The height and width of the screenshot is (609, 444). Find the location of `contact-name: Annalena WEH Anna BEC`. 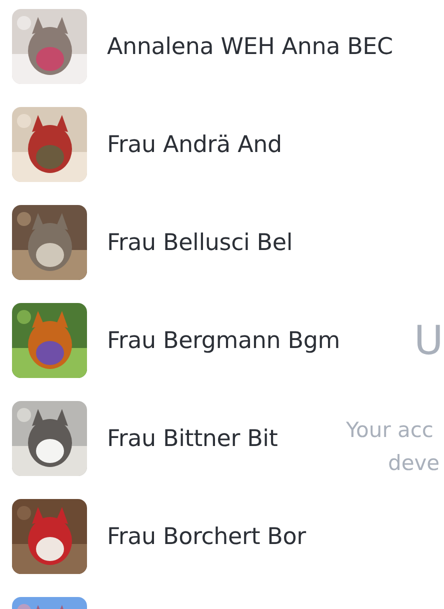

contact-name: Annalena WEH Anna BEC is located at coordinates (250, 47).